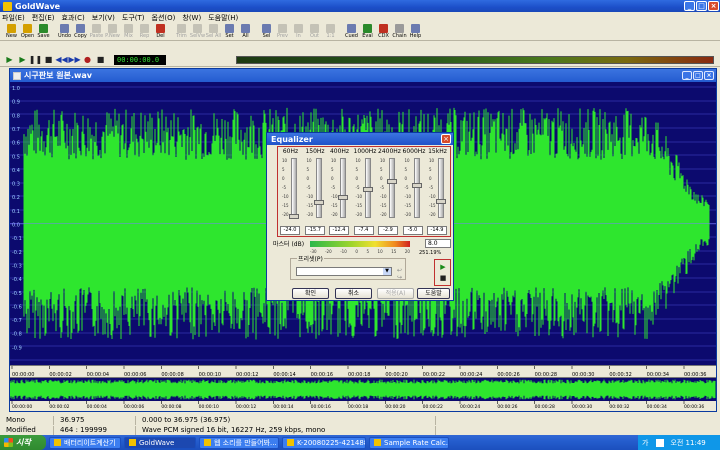 The height and width of the screenshot is (450, 720). What do you see at coordinates (96, 32) in the screenshot?
I see `toolbar-button: Paste` at bounding box center [96, 32].